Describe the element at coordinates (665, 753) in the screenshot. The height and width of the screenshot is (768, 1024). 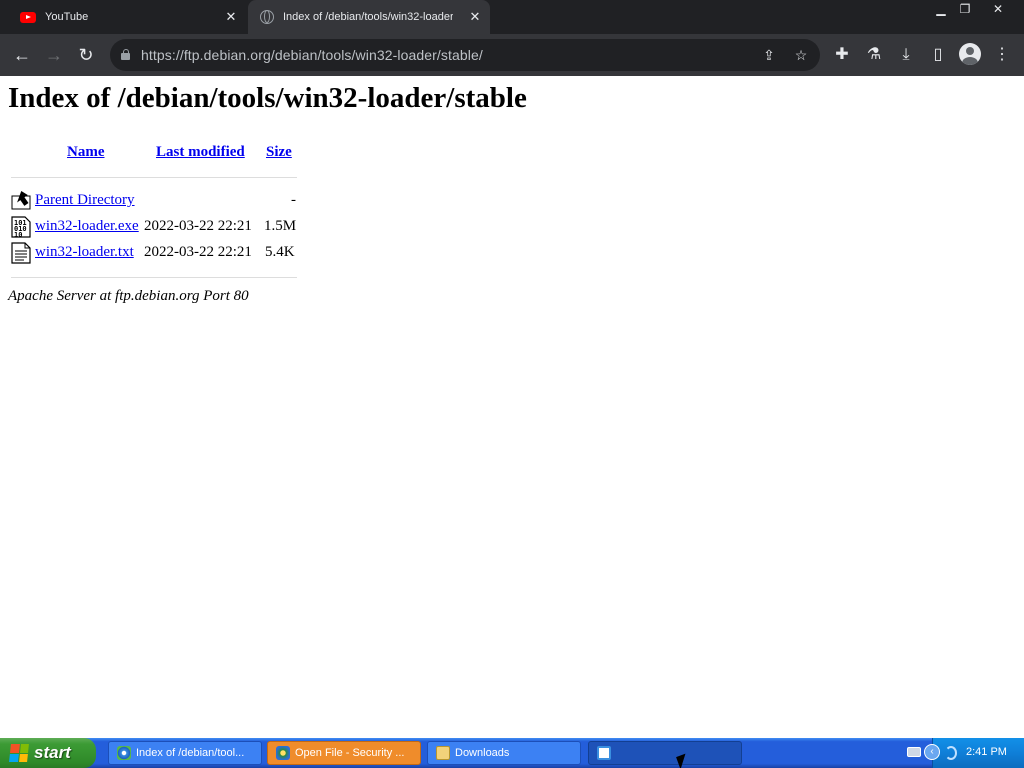
I see `taskbar-button-app` at that location.